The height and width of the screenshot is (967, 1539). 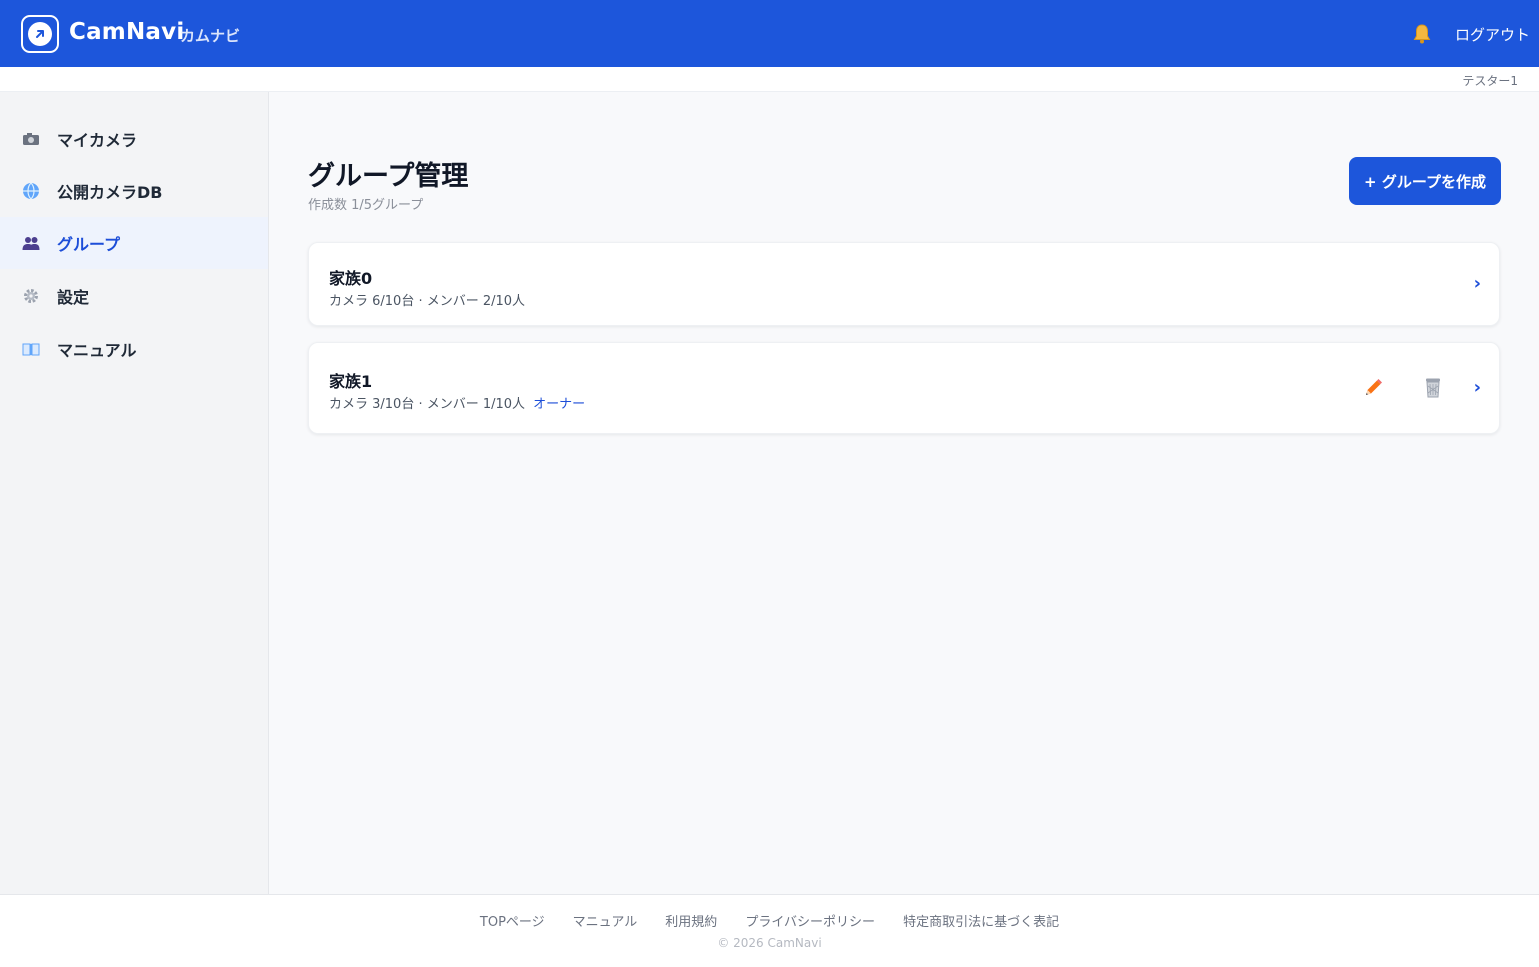 What do you see at coordinates (134, 296) in the screenshot?
I see `sidebar-item-settings: 設定` at bounding box center [134, 296].